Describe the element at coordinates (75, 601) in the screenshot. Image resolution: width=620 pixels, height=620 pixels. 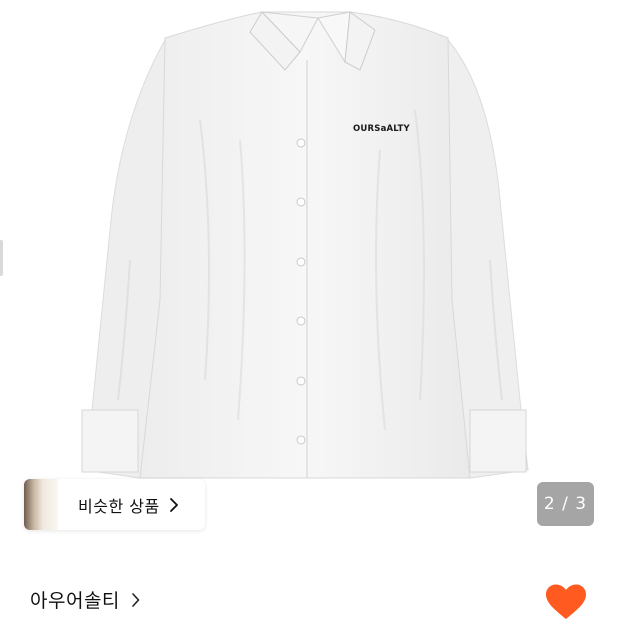
I see `brand-name: 아우어솔티` at that location.